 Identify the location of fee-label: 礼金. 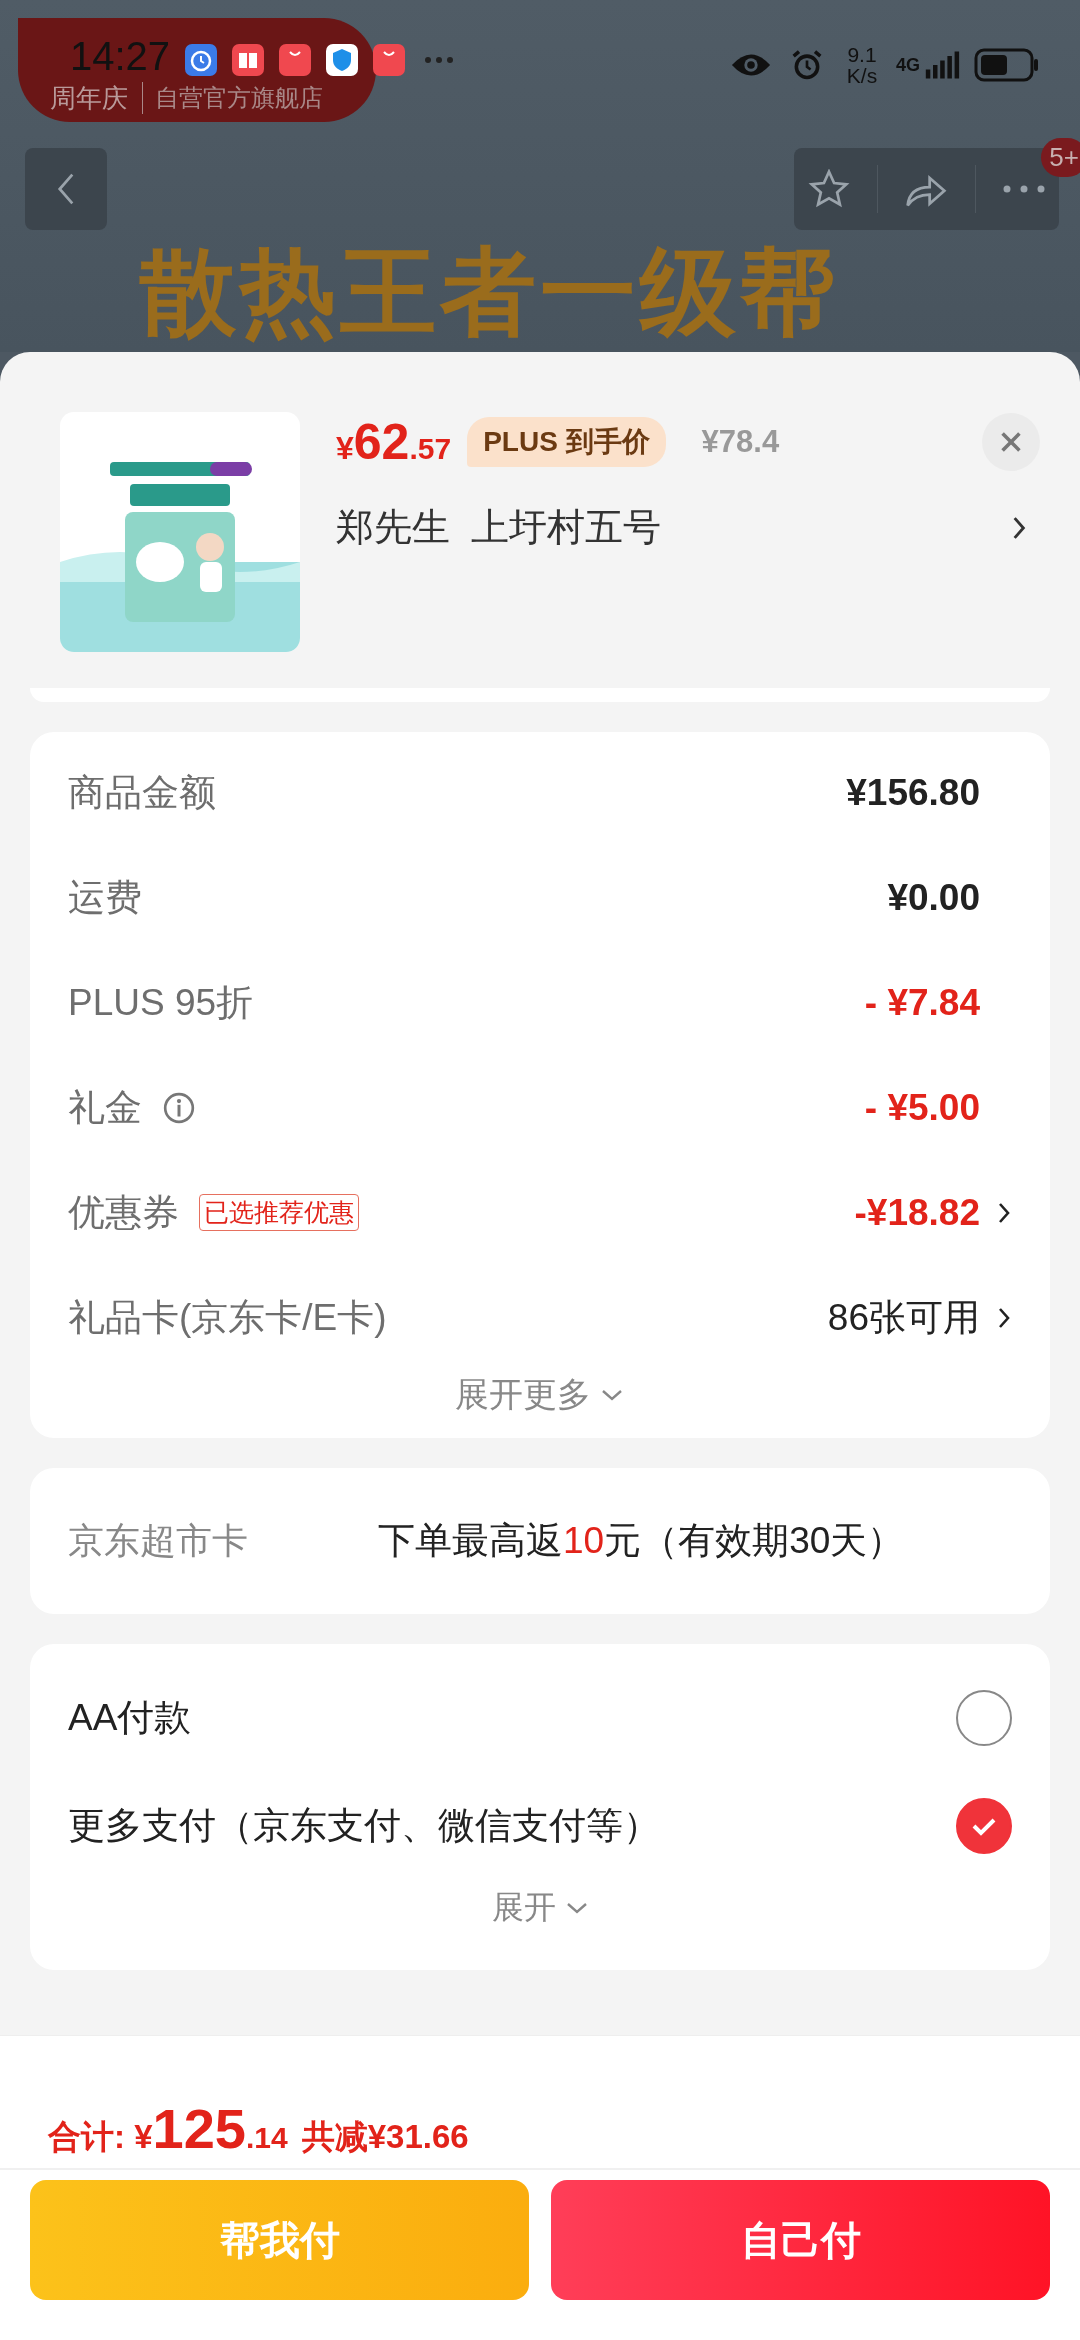
(105, 1107).